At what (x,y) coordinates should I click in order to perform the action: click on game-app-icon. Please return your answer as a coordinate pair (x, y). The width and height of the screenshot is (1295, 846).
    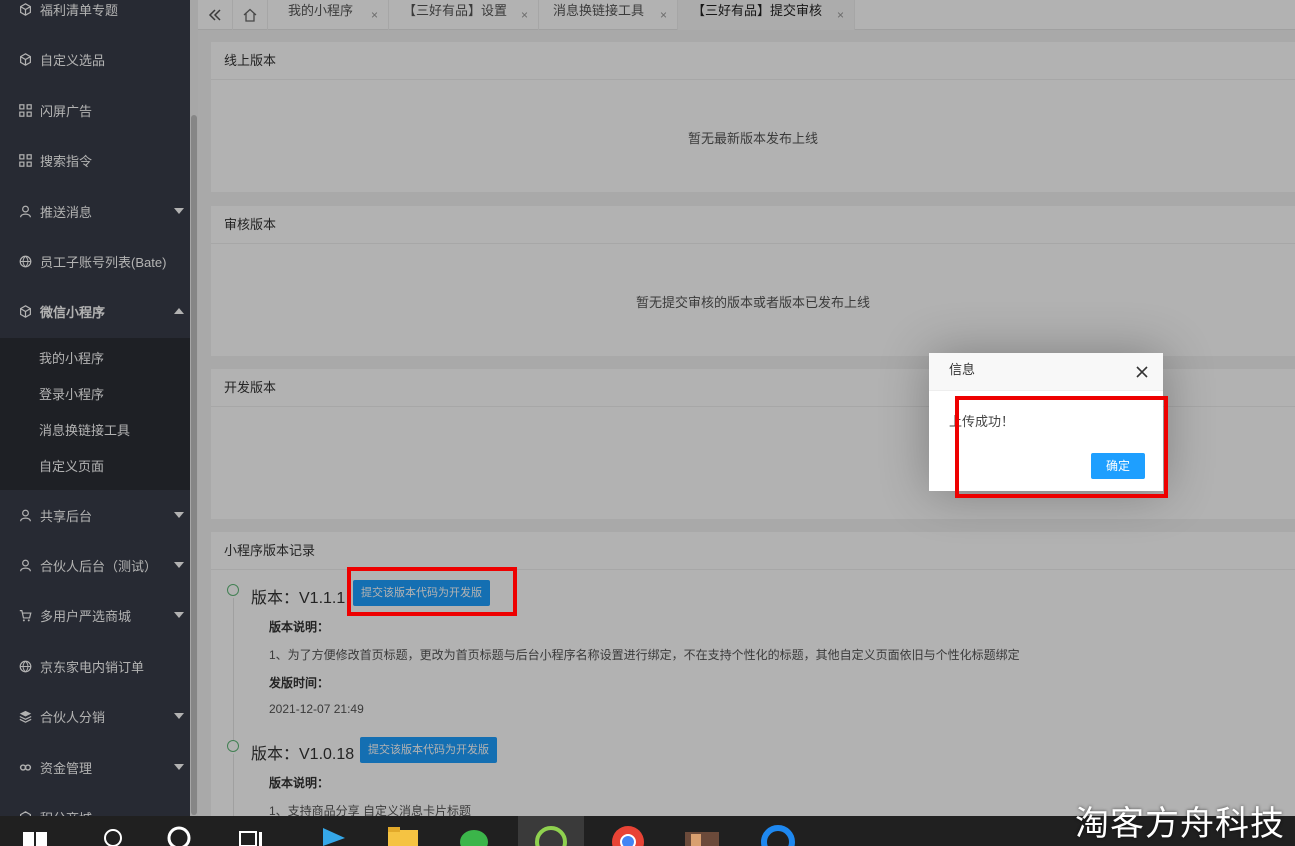
    Looking at the image, I should click on (702, 839).